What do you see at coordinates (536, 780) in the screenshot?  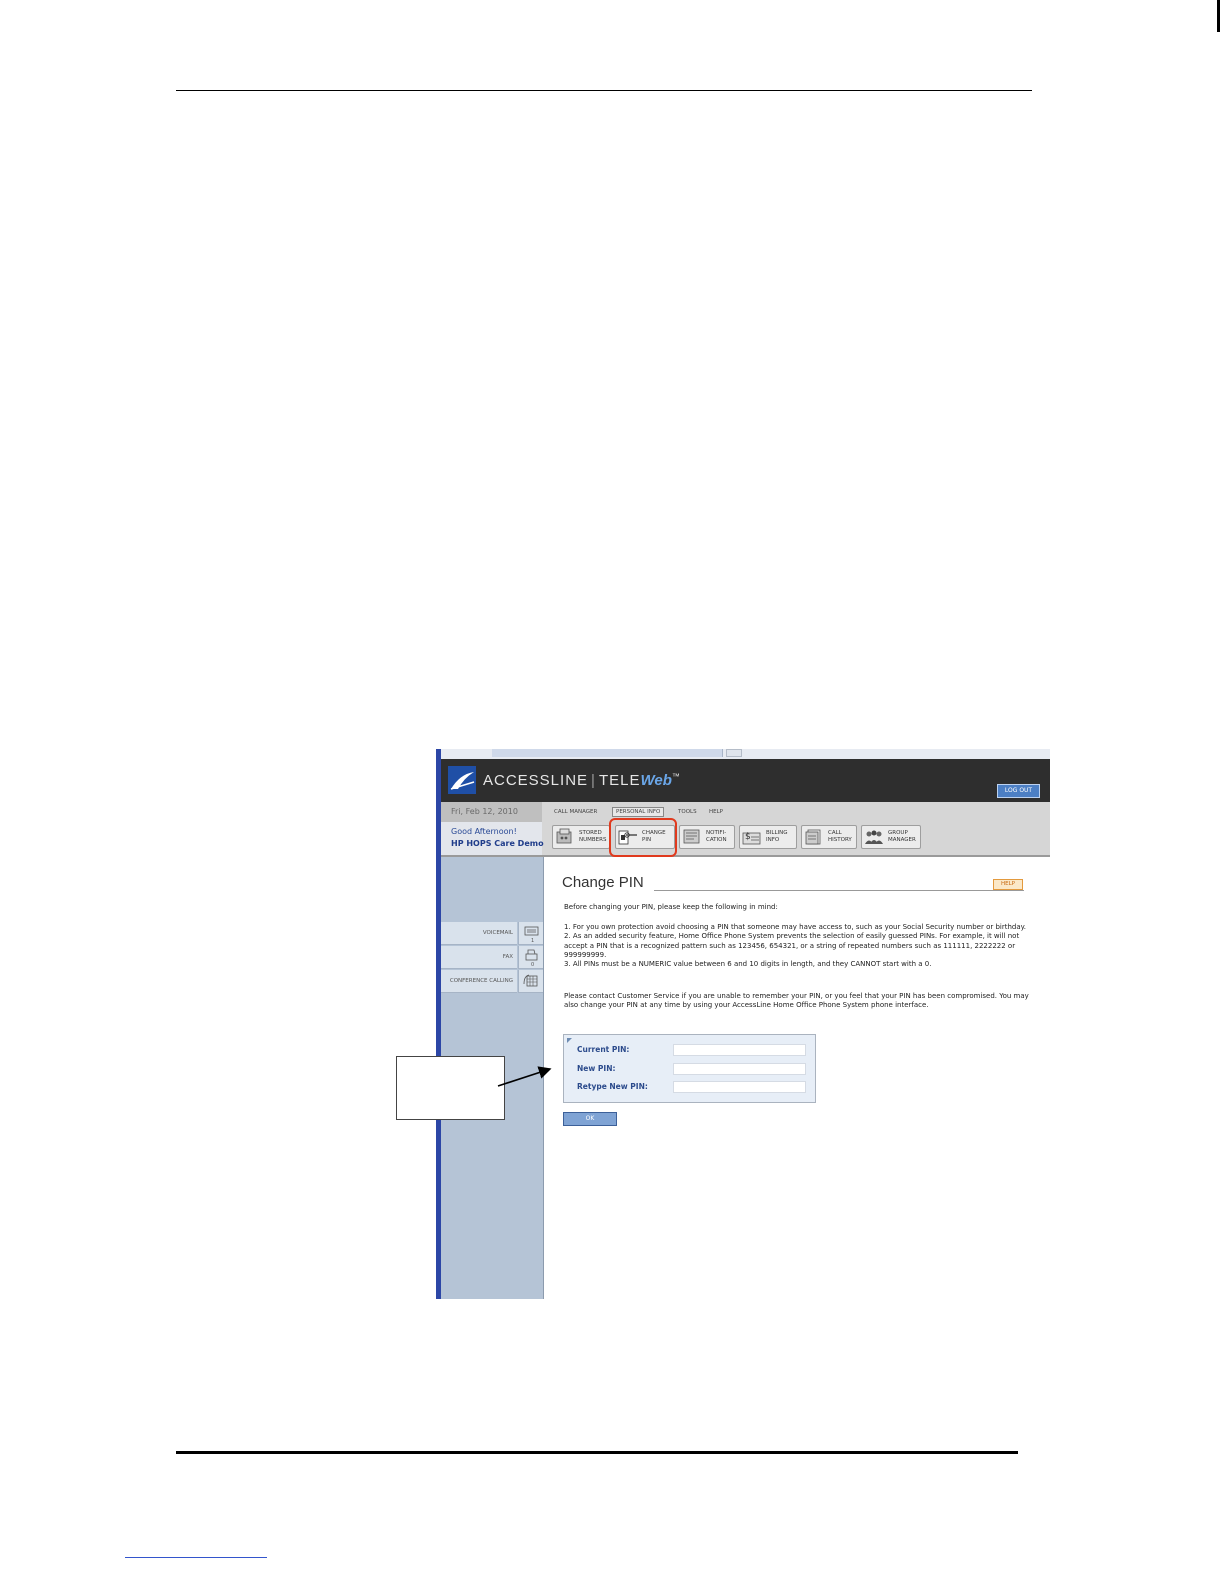 I see `brand-accessline: ACCESSLINE` at bounding box center [536, 780].